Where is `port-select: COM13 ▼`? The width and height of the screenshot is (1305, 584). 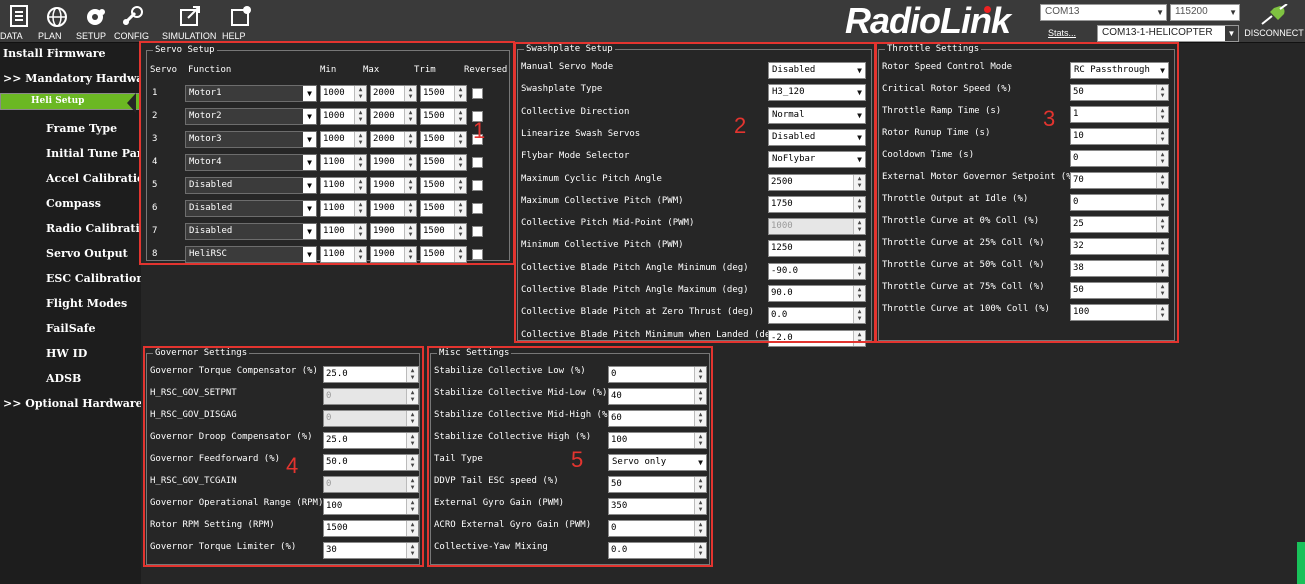 port-select: COM13 ▼ is located at coordinates (1103, 12).